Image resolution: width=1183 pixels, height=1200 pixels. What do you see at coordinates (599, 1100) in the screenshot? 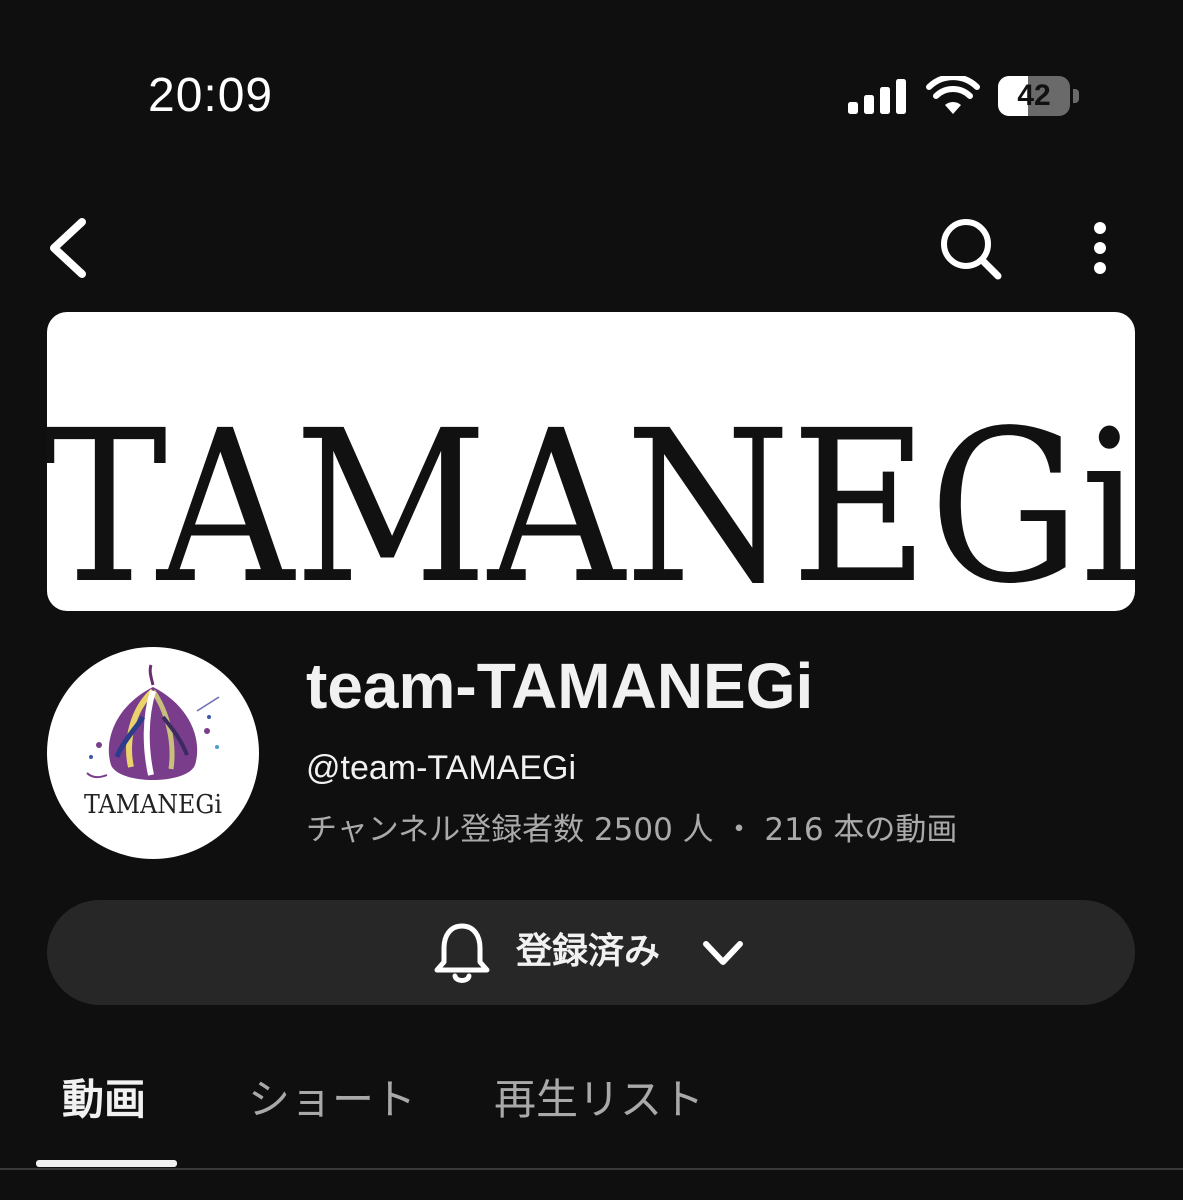
I see `tab-playlists: 再生リスト` at bounding box center [599, 1100].